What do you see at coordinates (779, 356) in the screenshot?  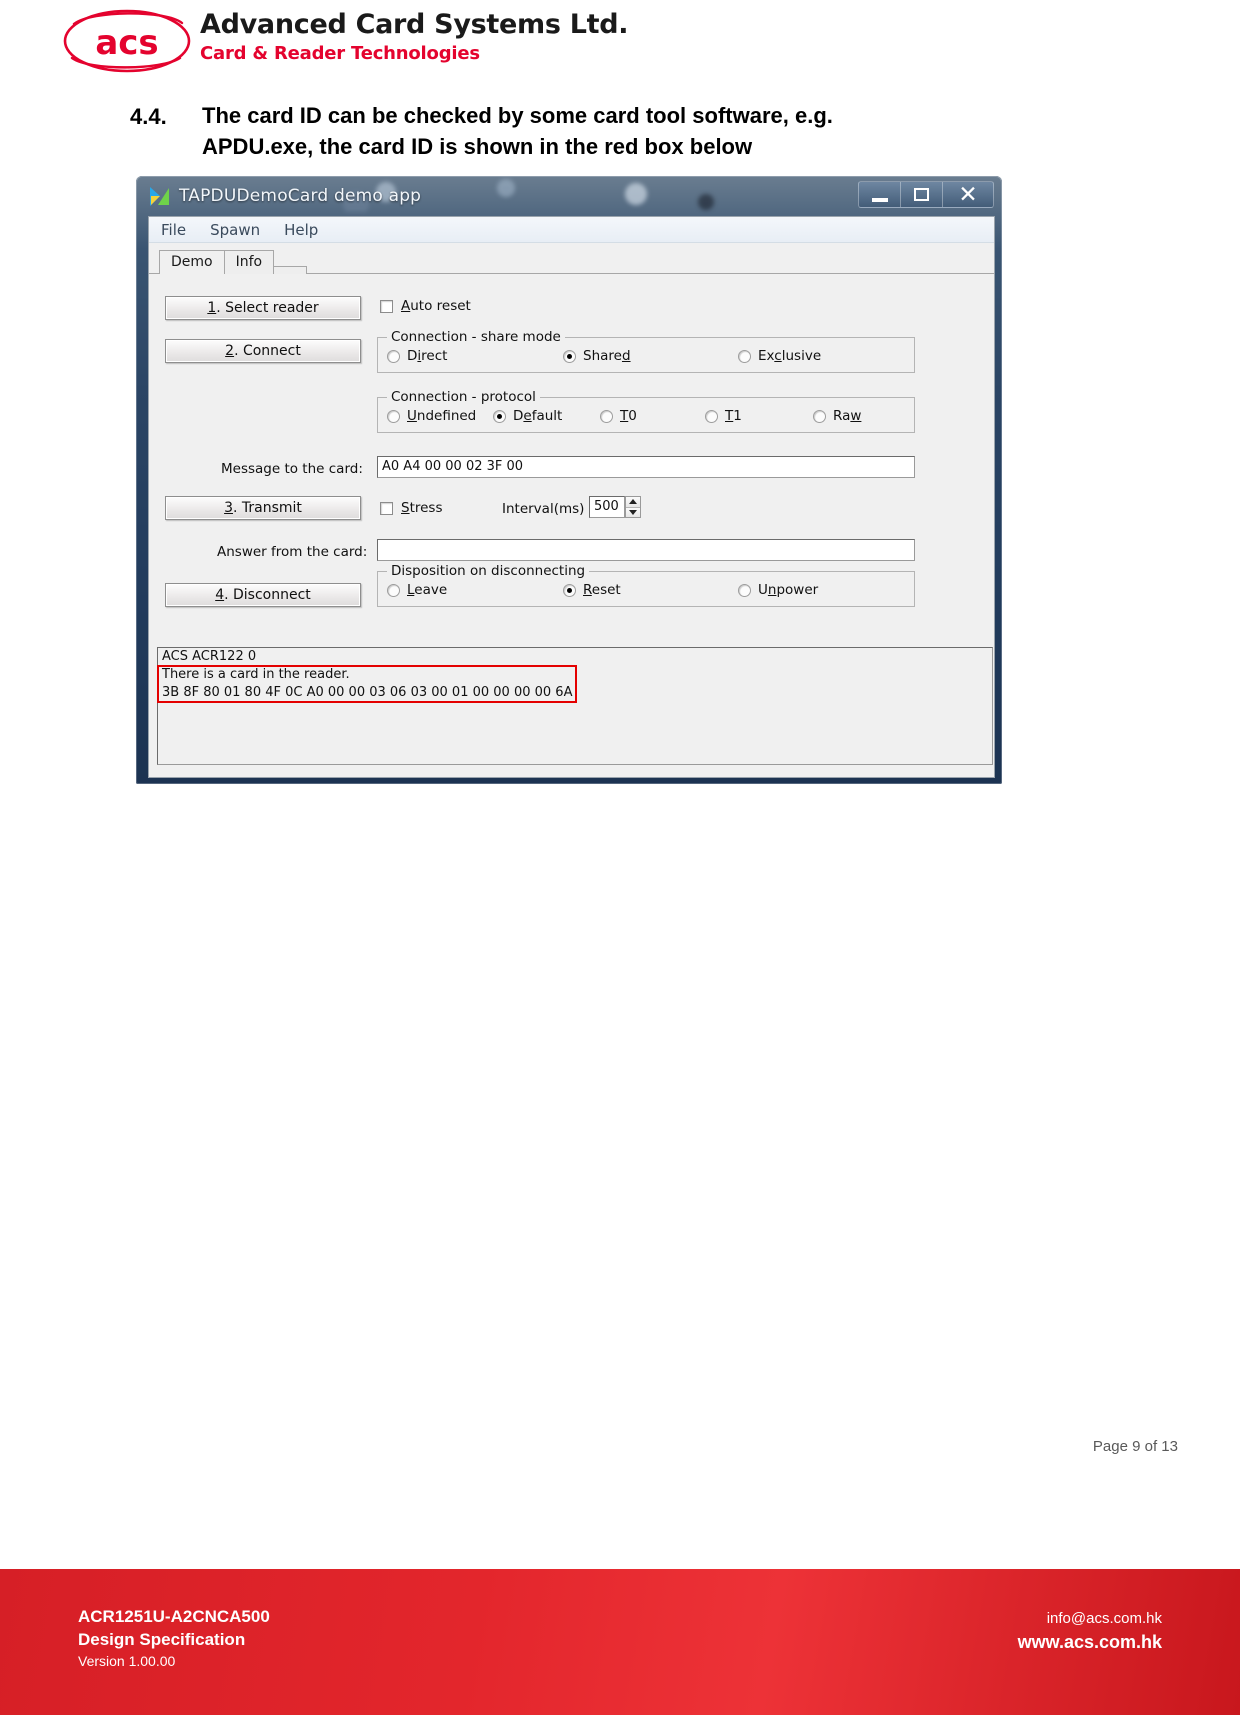 I see `radio-exclusive: Exclusive` at bounding box center [779, 356].